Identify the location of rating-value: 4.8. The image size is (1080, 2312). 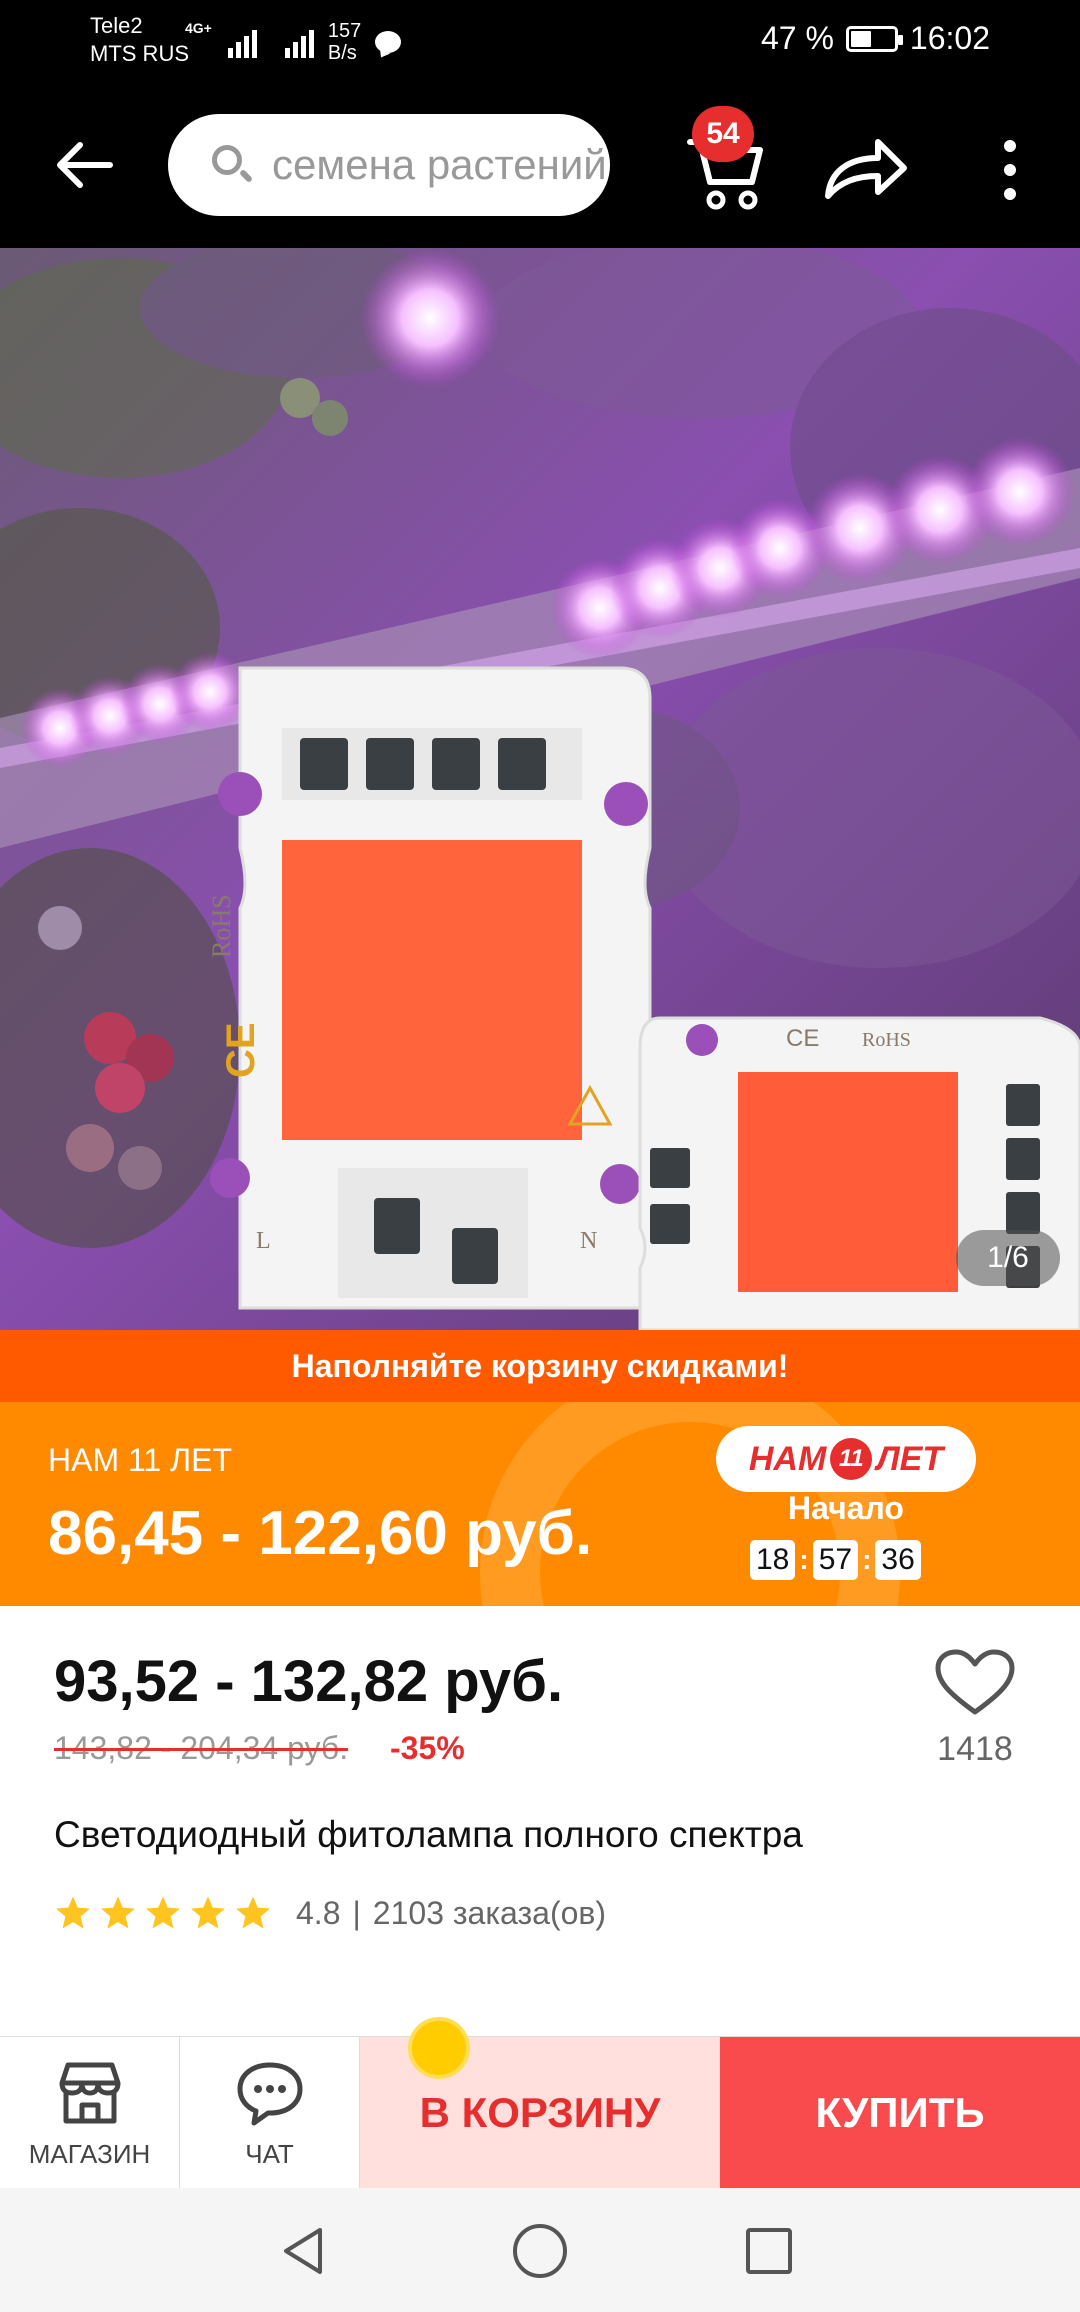
(318, 1912).